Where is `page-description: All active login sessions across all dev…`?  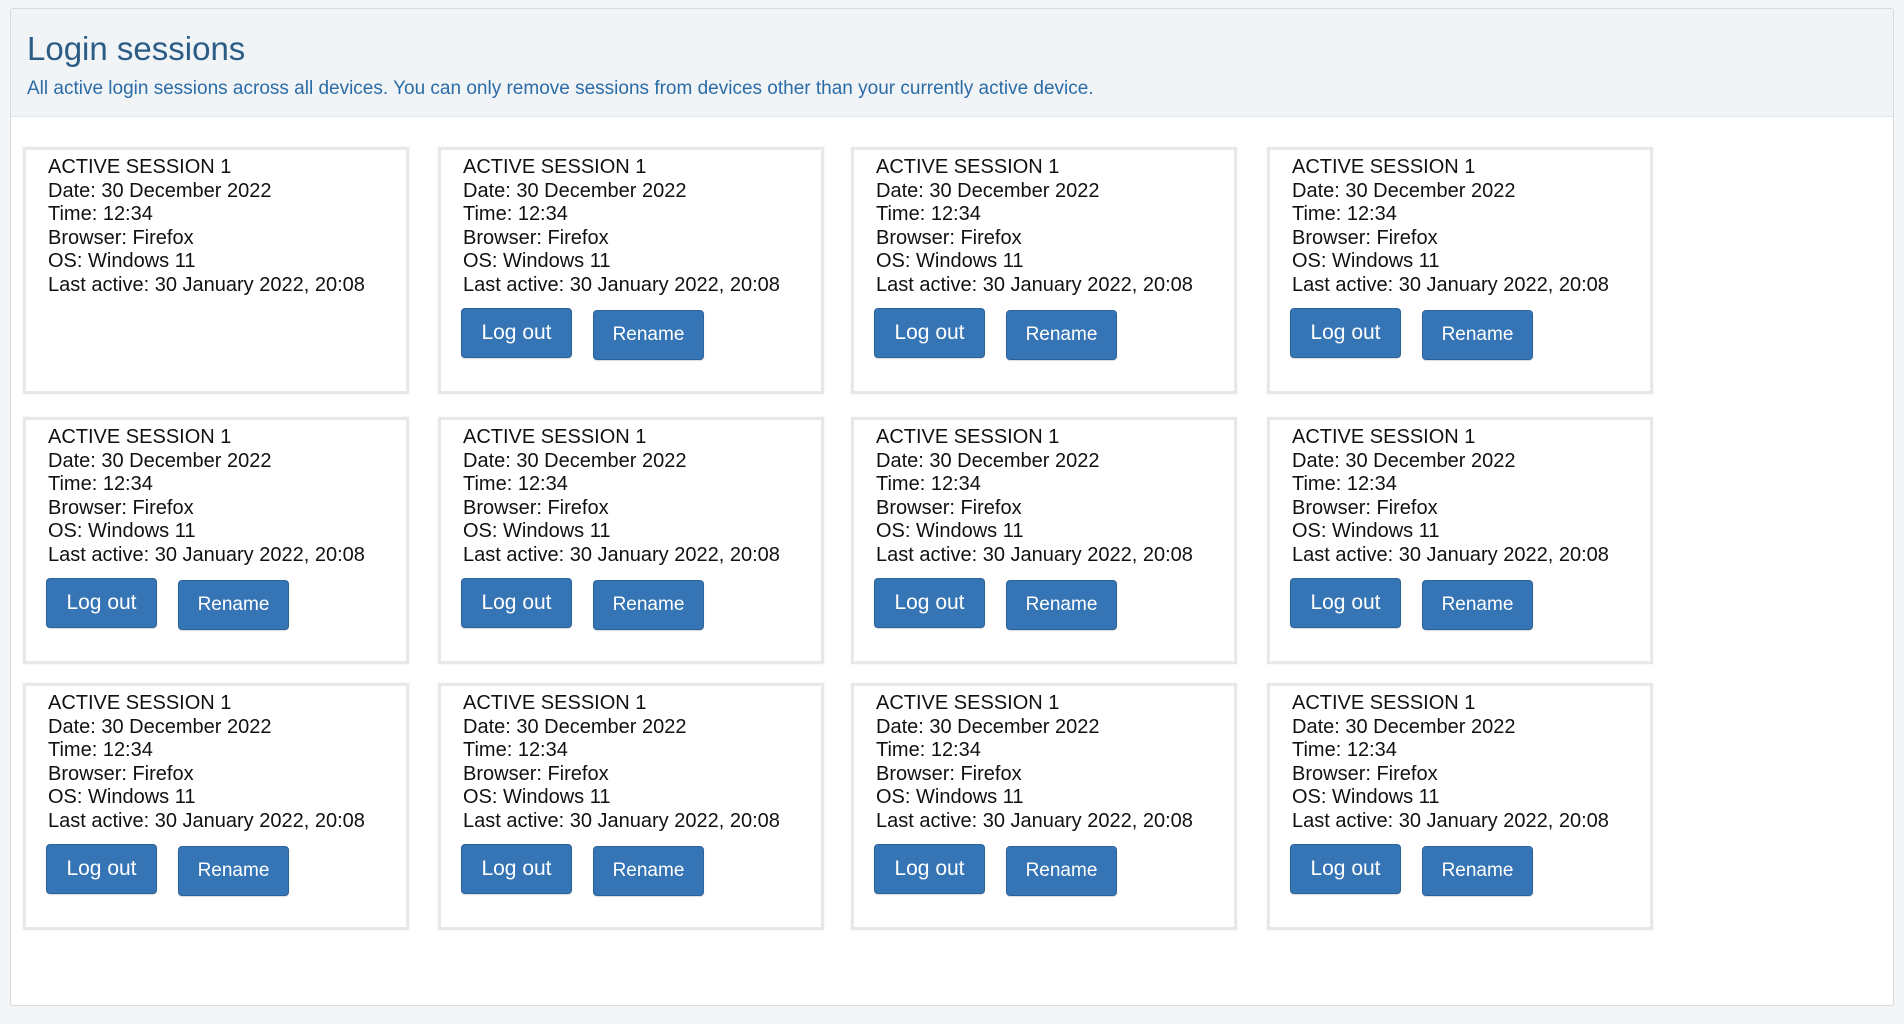 page-description: All active login sessions across all dev… is located at coordinates (560, 88).